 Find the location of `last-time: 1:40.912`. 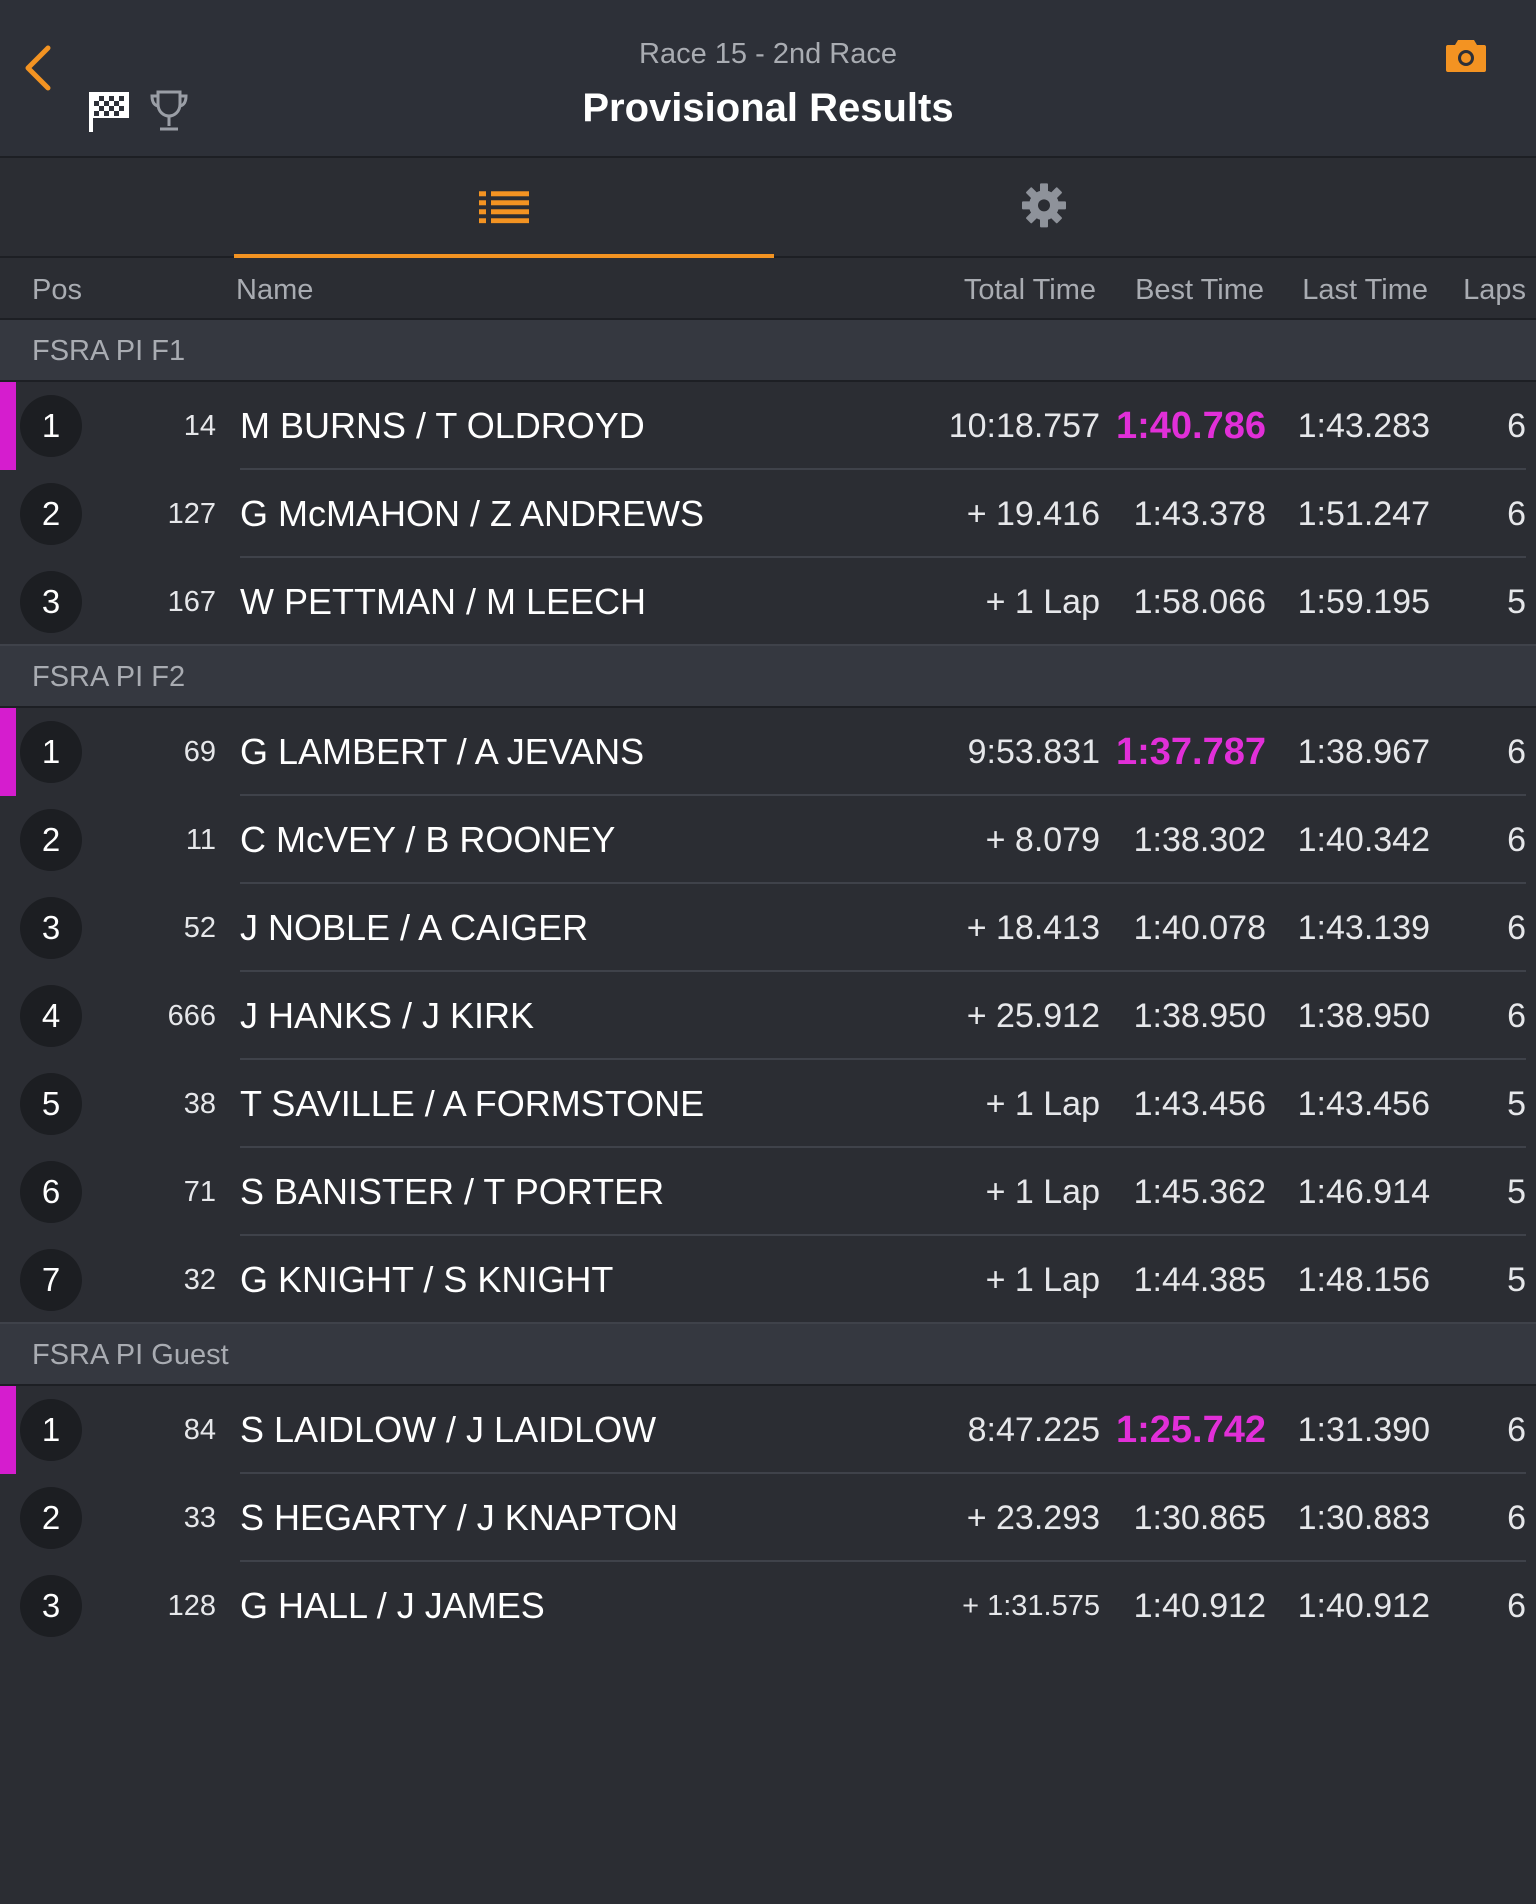

last-time: 1:40.912 is located at coordinates (1363, 1606).